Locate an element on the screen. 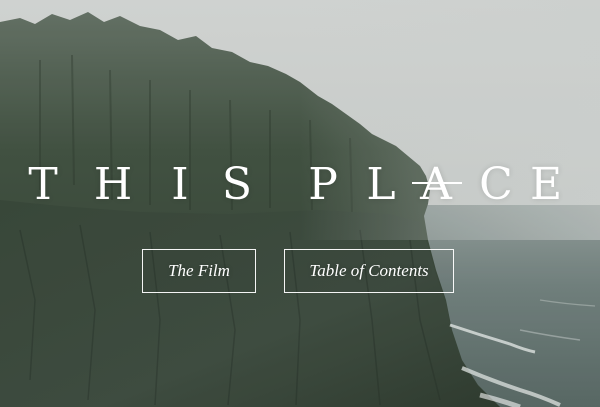 The width and height of the screenshot is (600, 407). title-letter: E is located at coordinates (546, 184).